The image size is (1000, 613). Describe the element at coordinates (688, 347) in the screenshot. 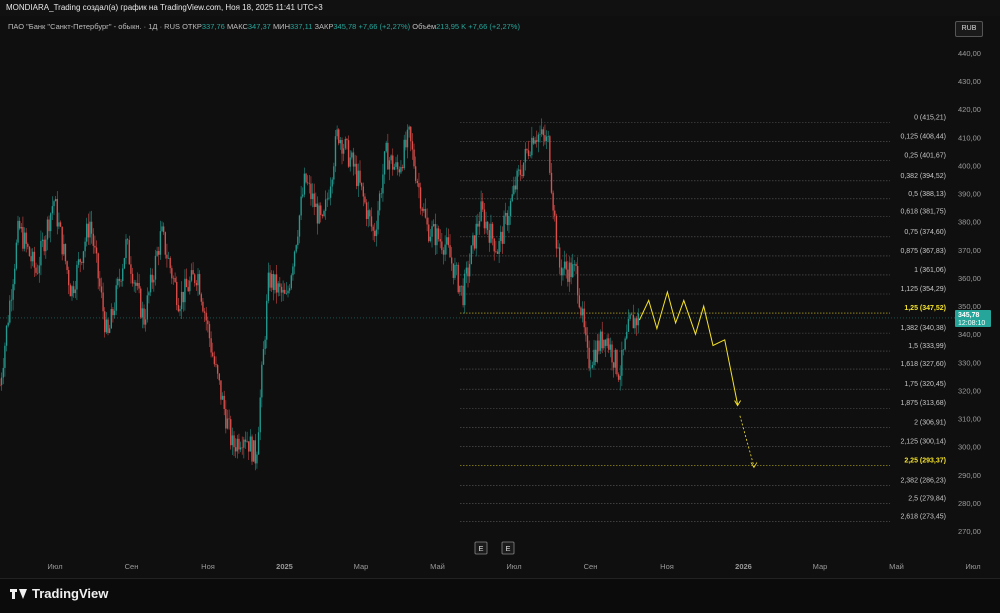

I see `projection-path` at that location.